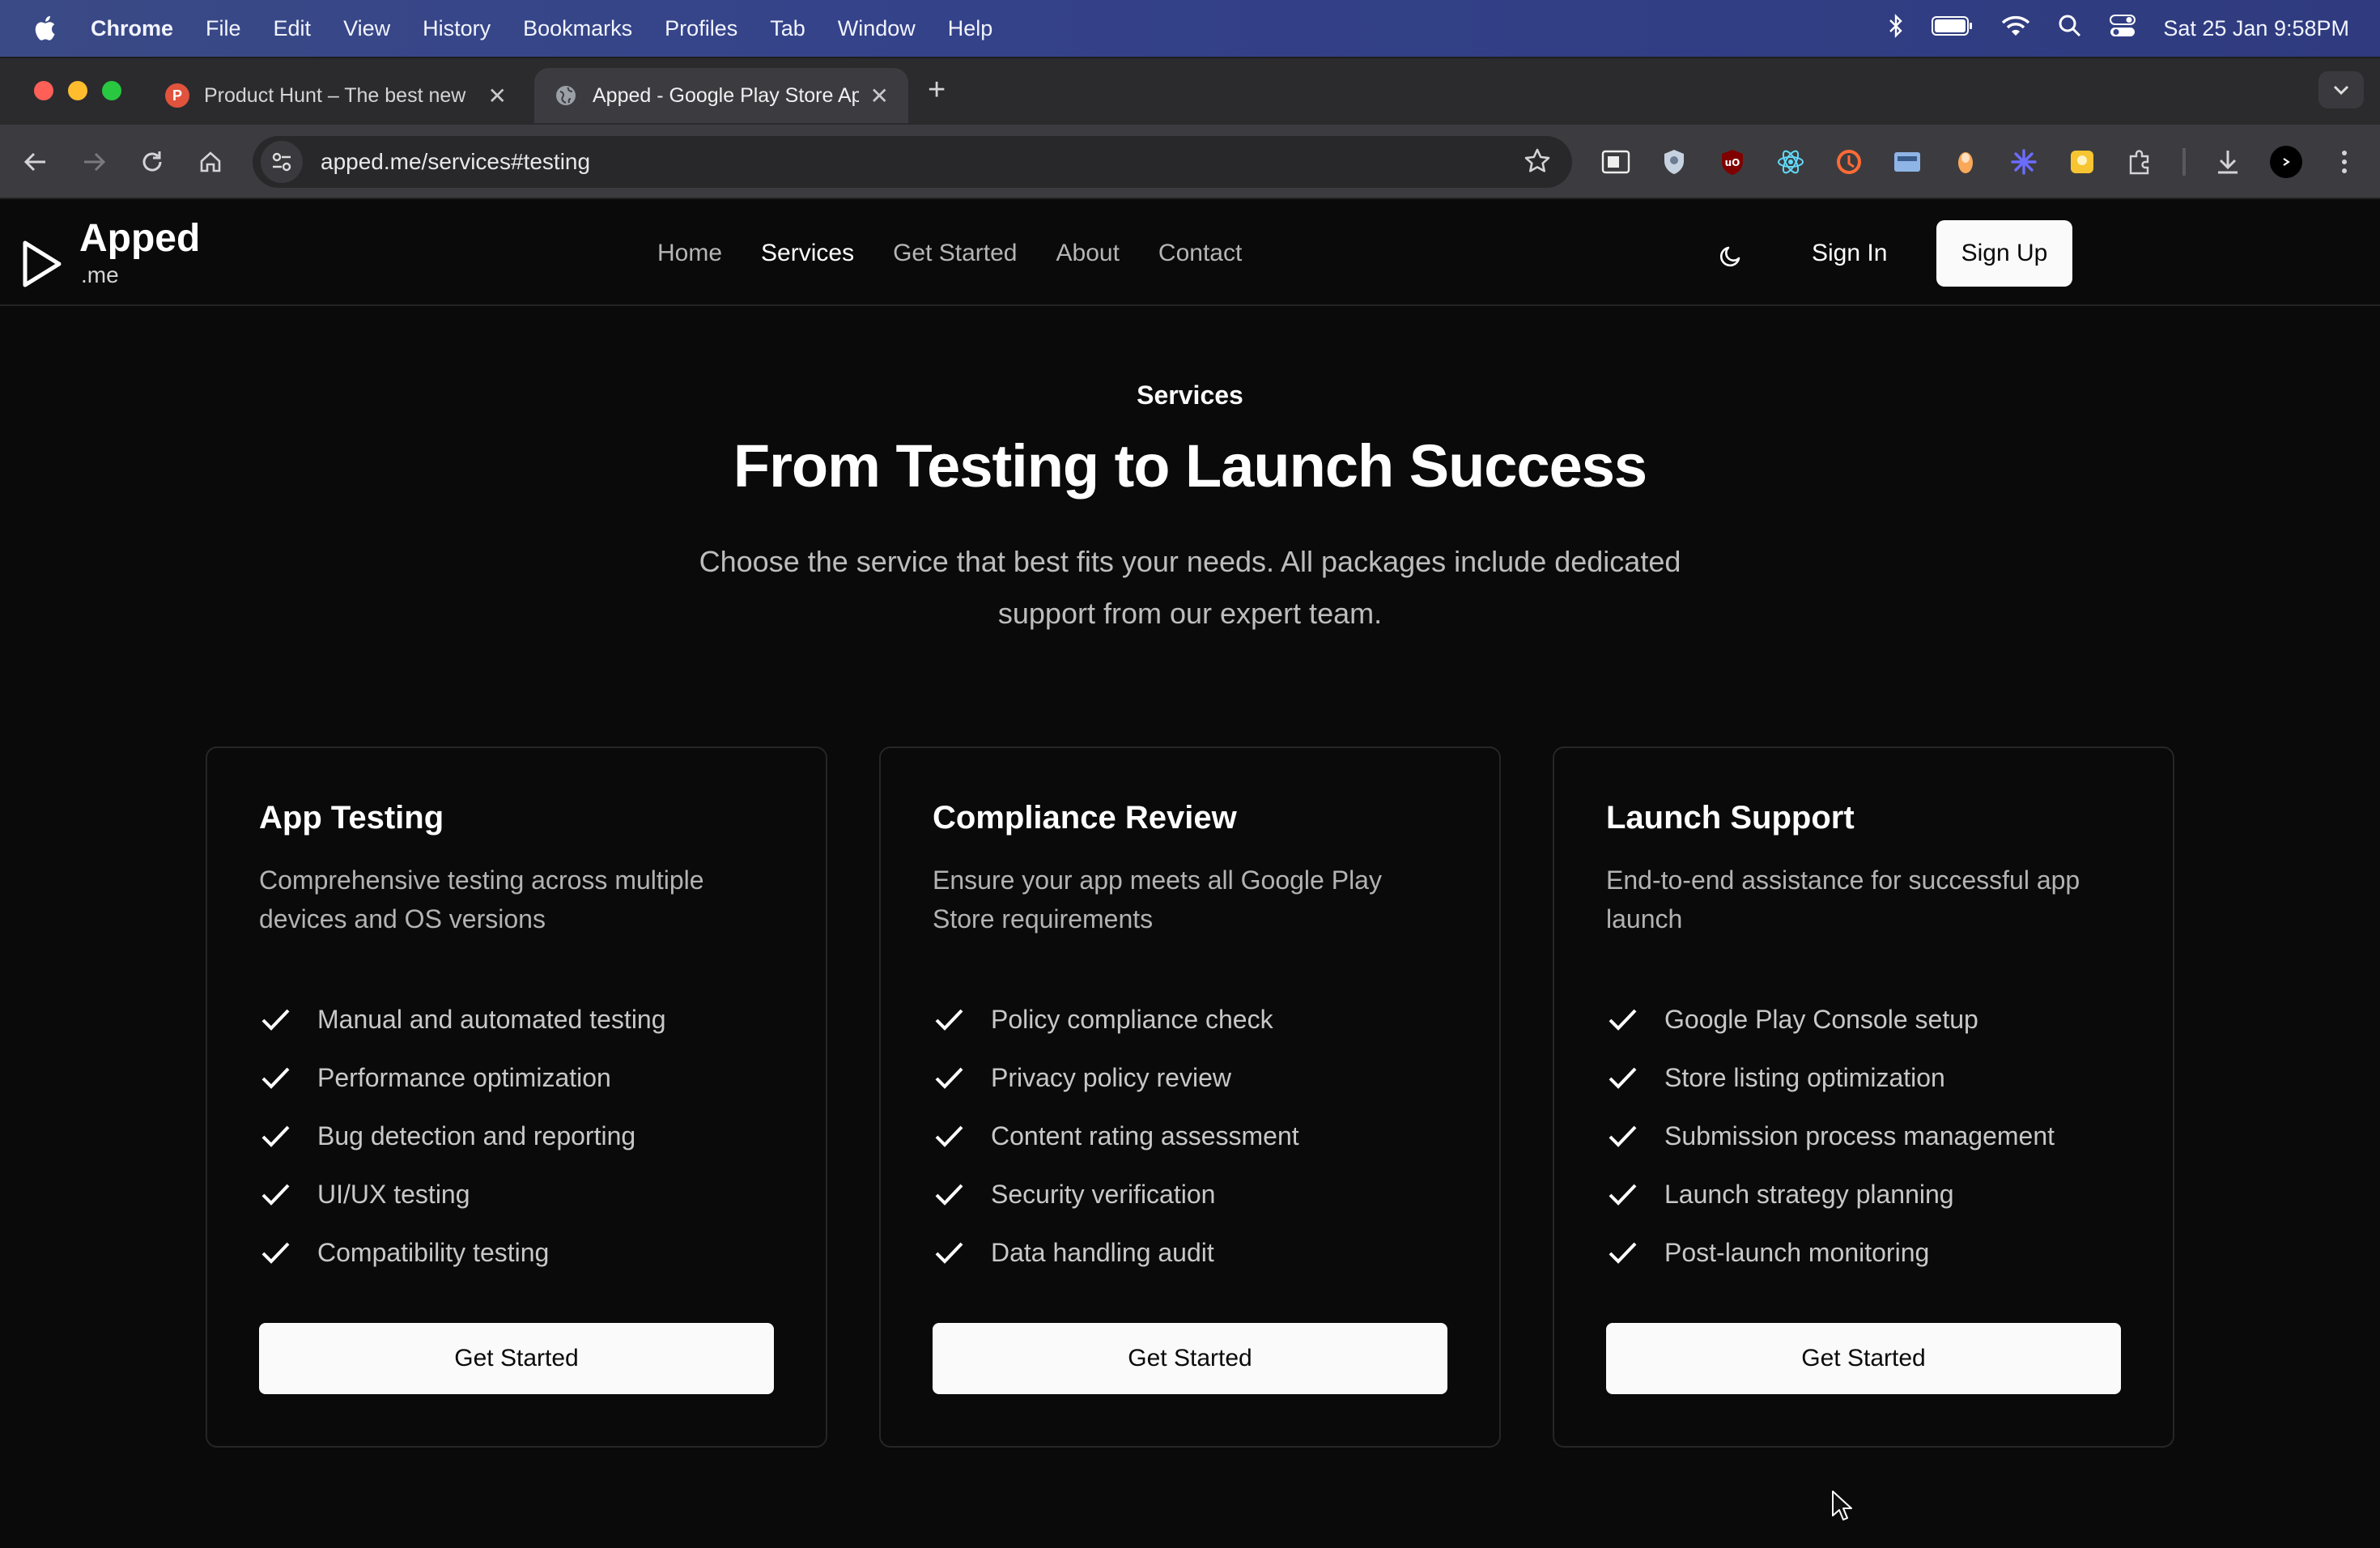  Describe the element at coordinates (1842, 1508) in the screenshot. I see `mouse-pointer-icon` at that location.